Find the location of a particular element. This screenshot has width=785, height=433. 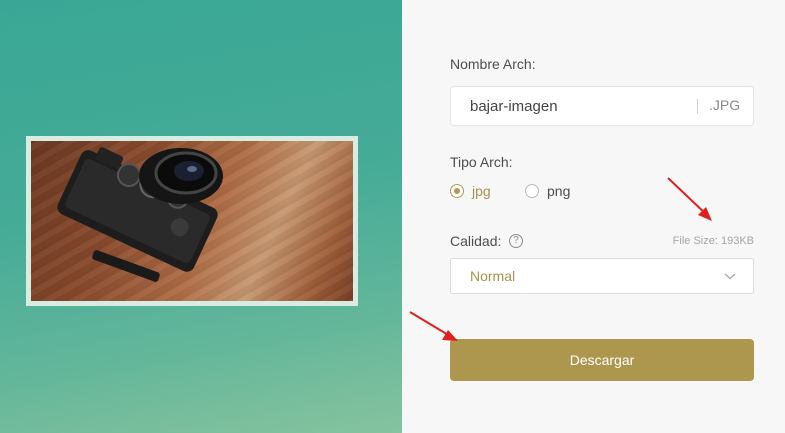

radio-jpg is located at coordinates (457, 191).